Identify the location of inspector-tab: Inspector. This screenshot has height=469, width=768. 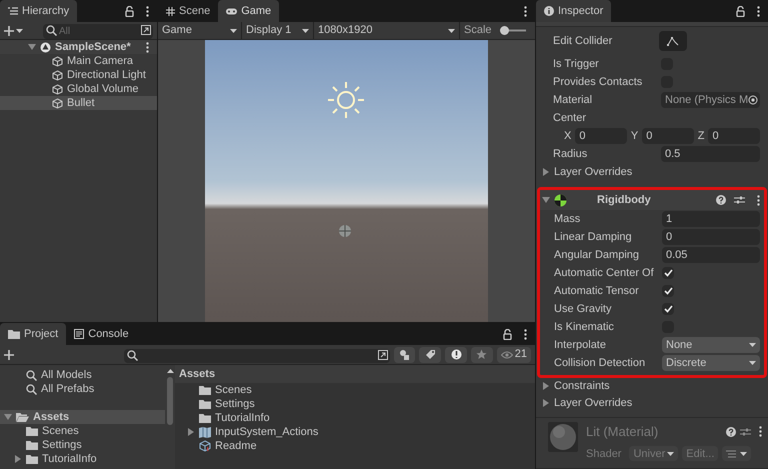
(574, 11).